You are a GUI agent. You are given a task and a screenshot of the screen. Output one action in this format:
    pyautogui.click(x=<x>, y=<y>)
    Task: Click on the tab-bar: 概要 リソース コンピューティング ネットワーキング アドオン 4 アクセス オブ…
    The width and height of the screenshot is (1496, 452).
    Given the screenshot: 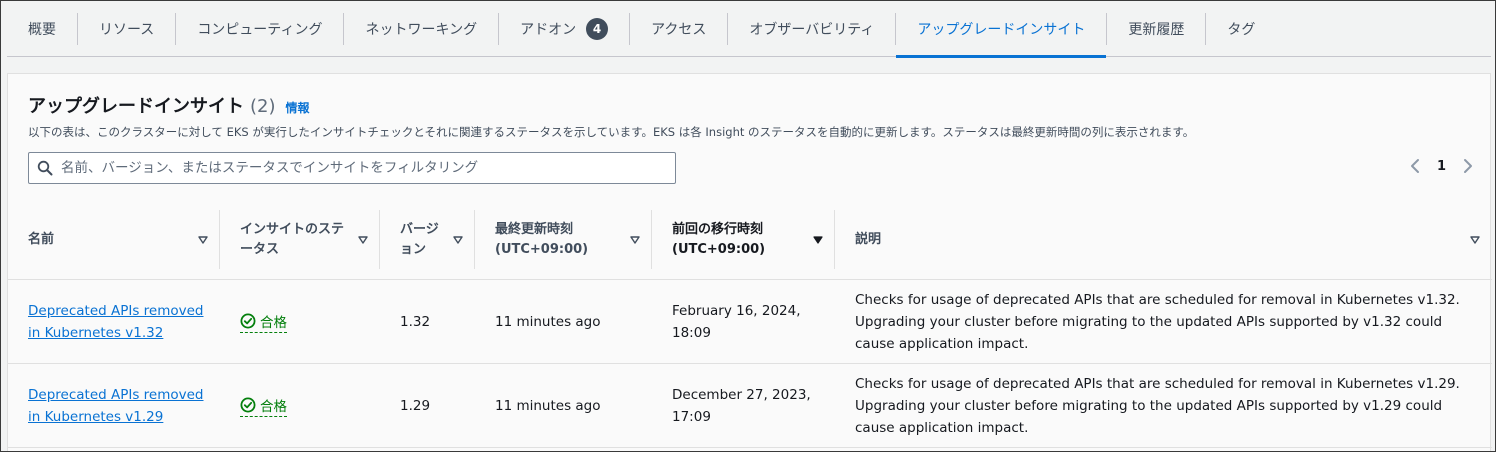 What is the action you would take?
    pyautogui.click(x=749, y=29)
    